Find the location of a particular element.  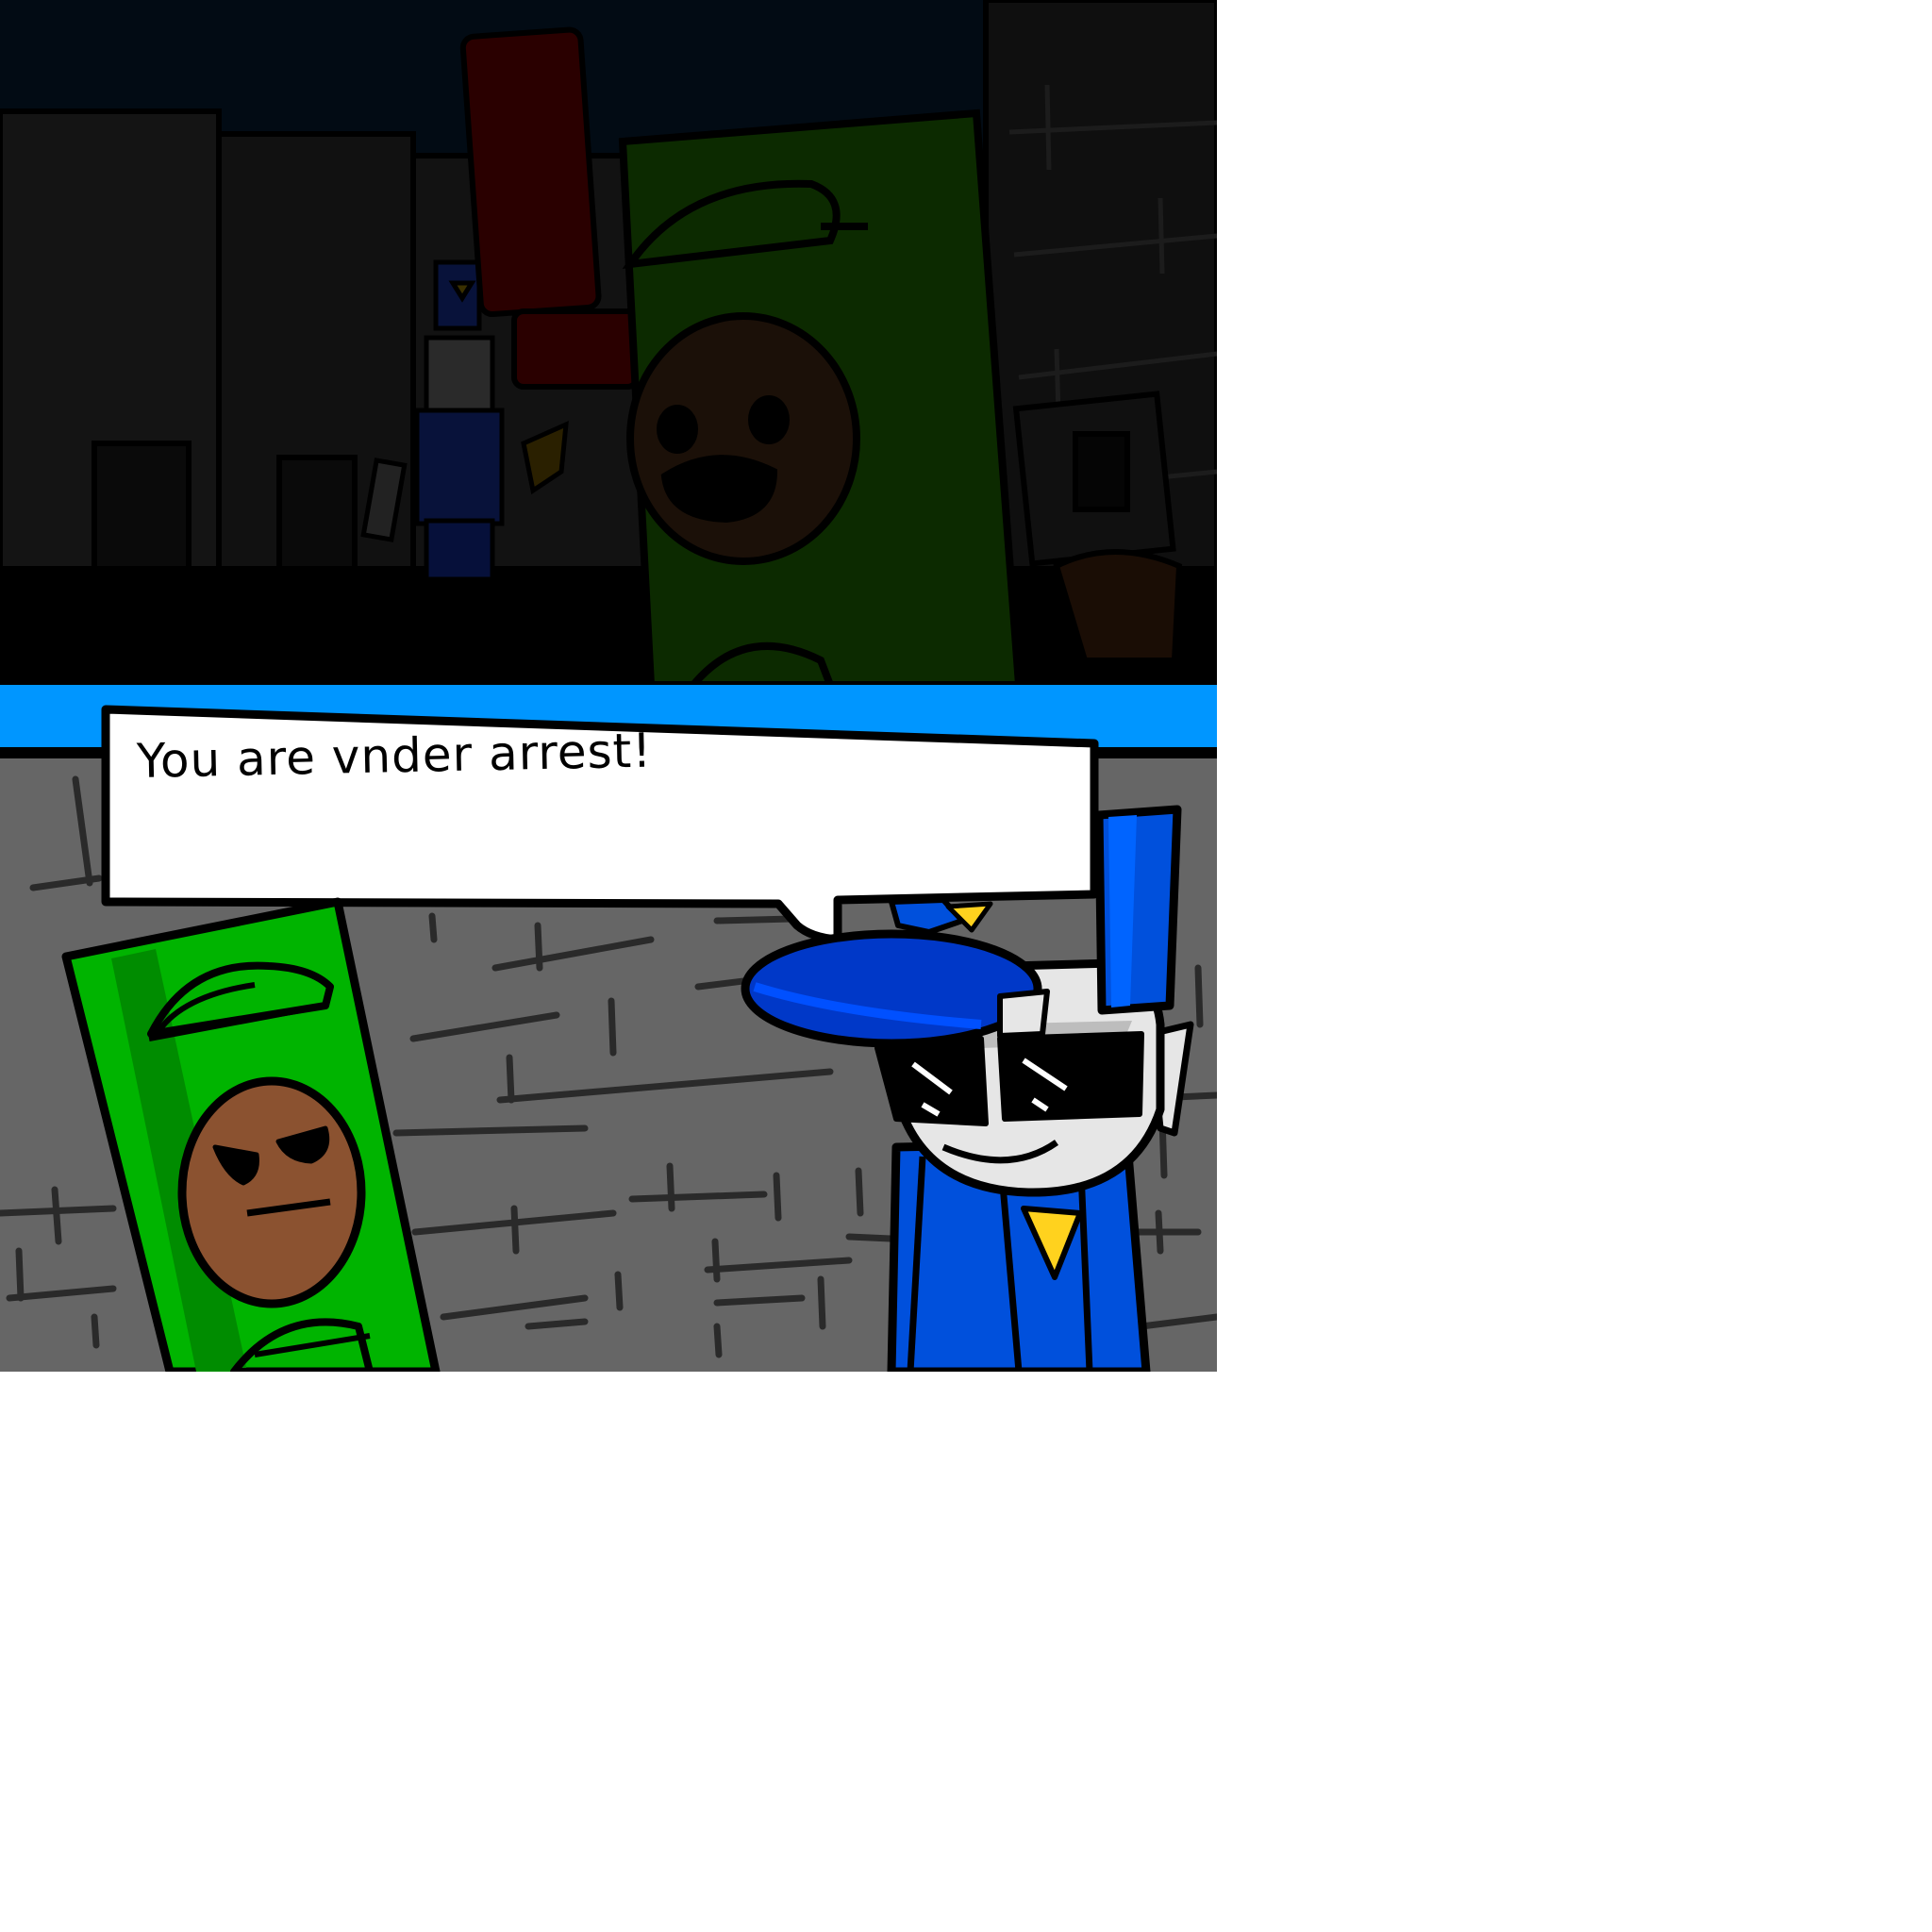

sunglasses-right is located at coordinates (1070, 1076).